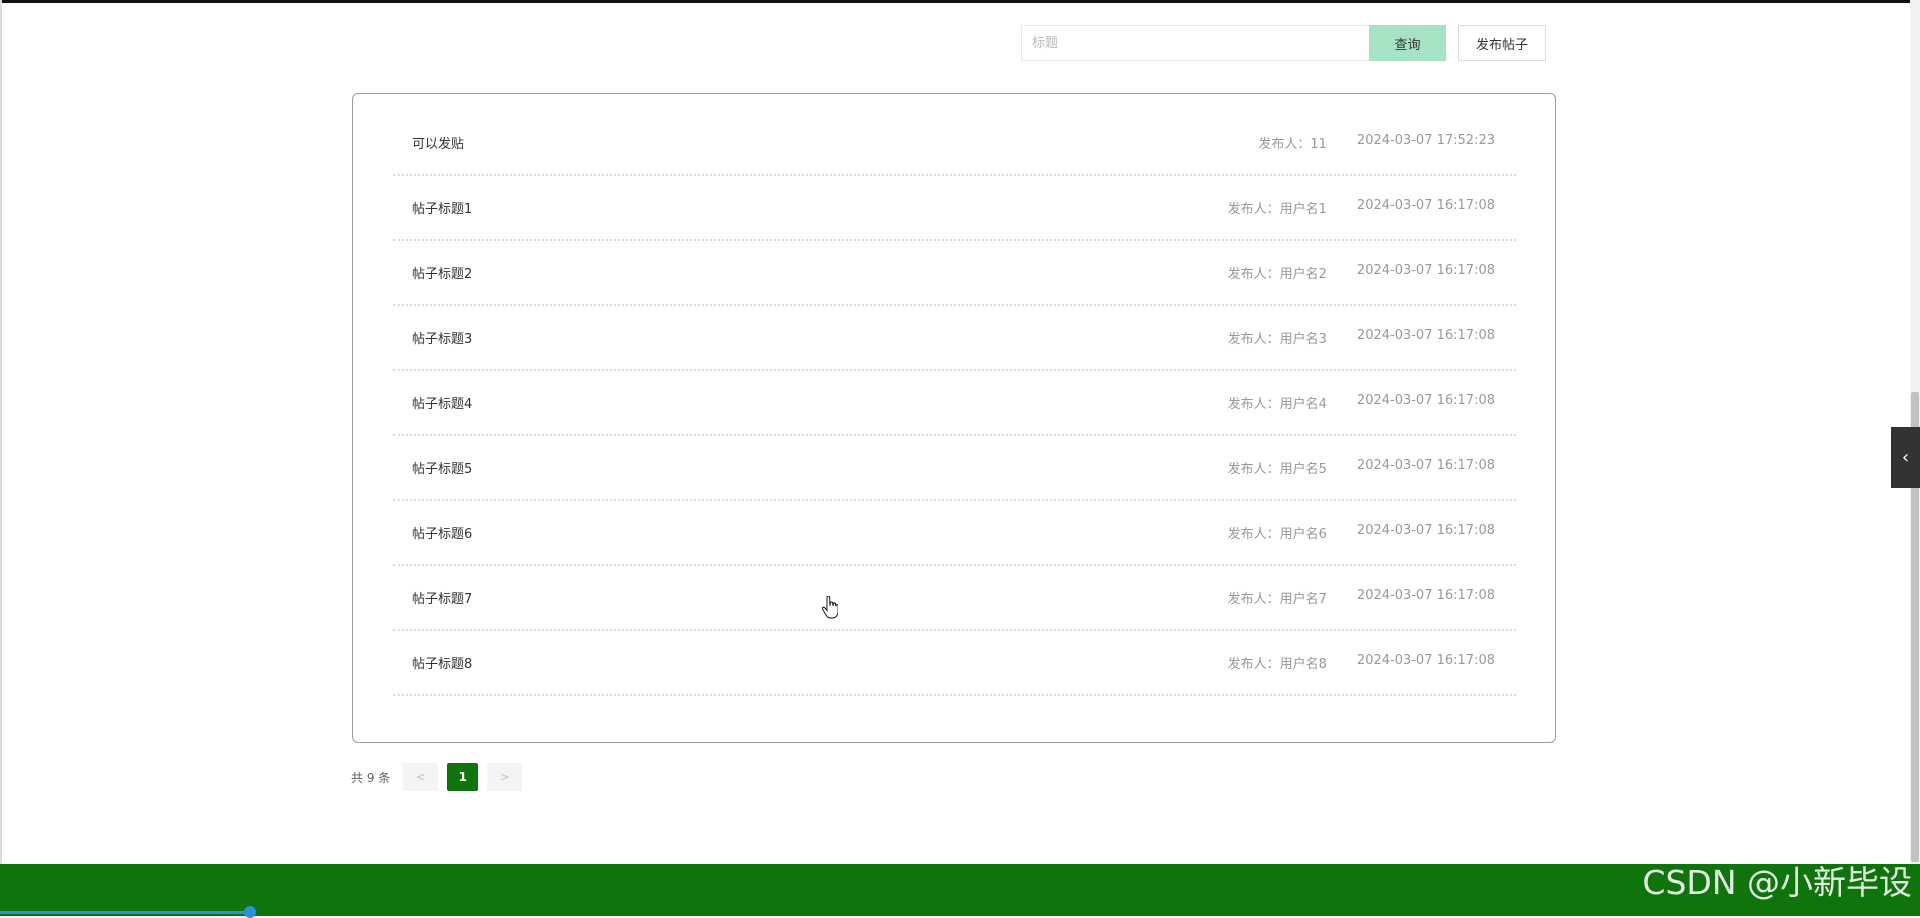 The width and height of the screenshot is (1920, 918). I want to click on post-meta: 发布人：用户名6 2024-03-07 16:17:08, so click(1361, 532).